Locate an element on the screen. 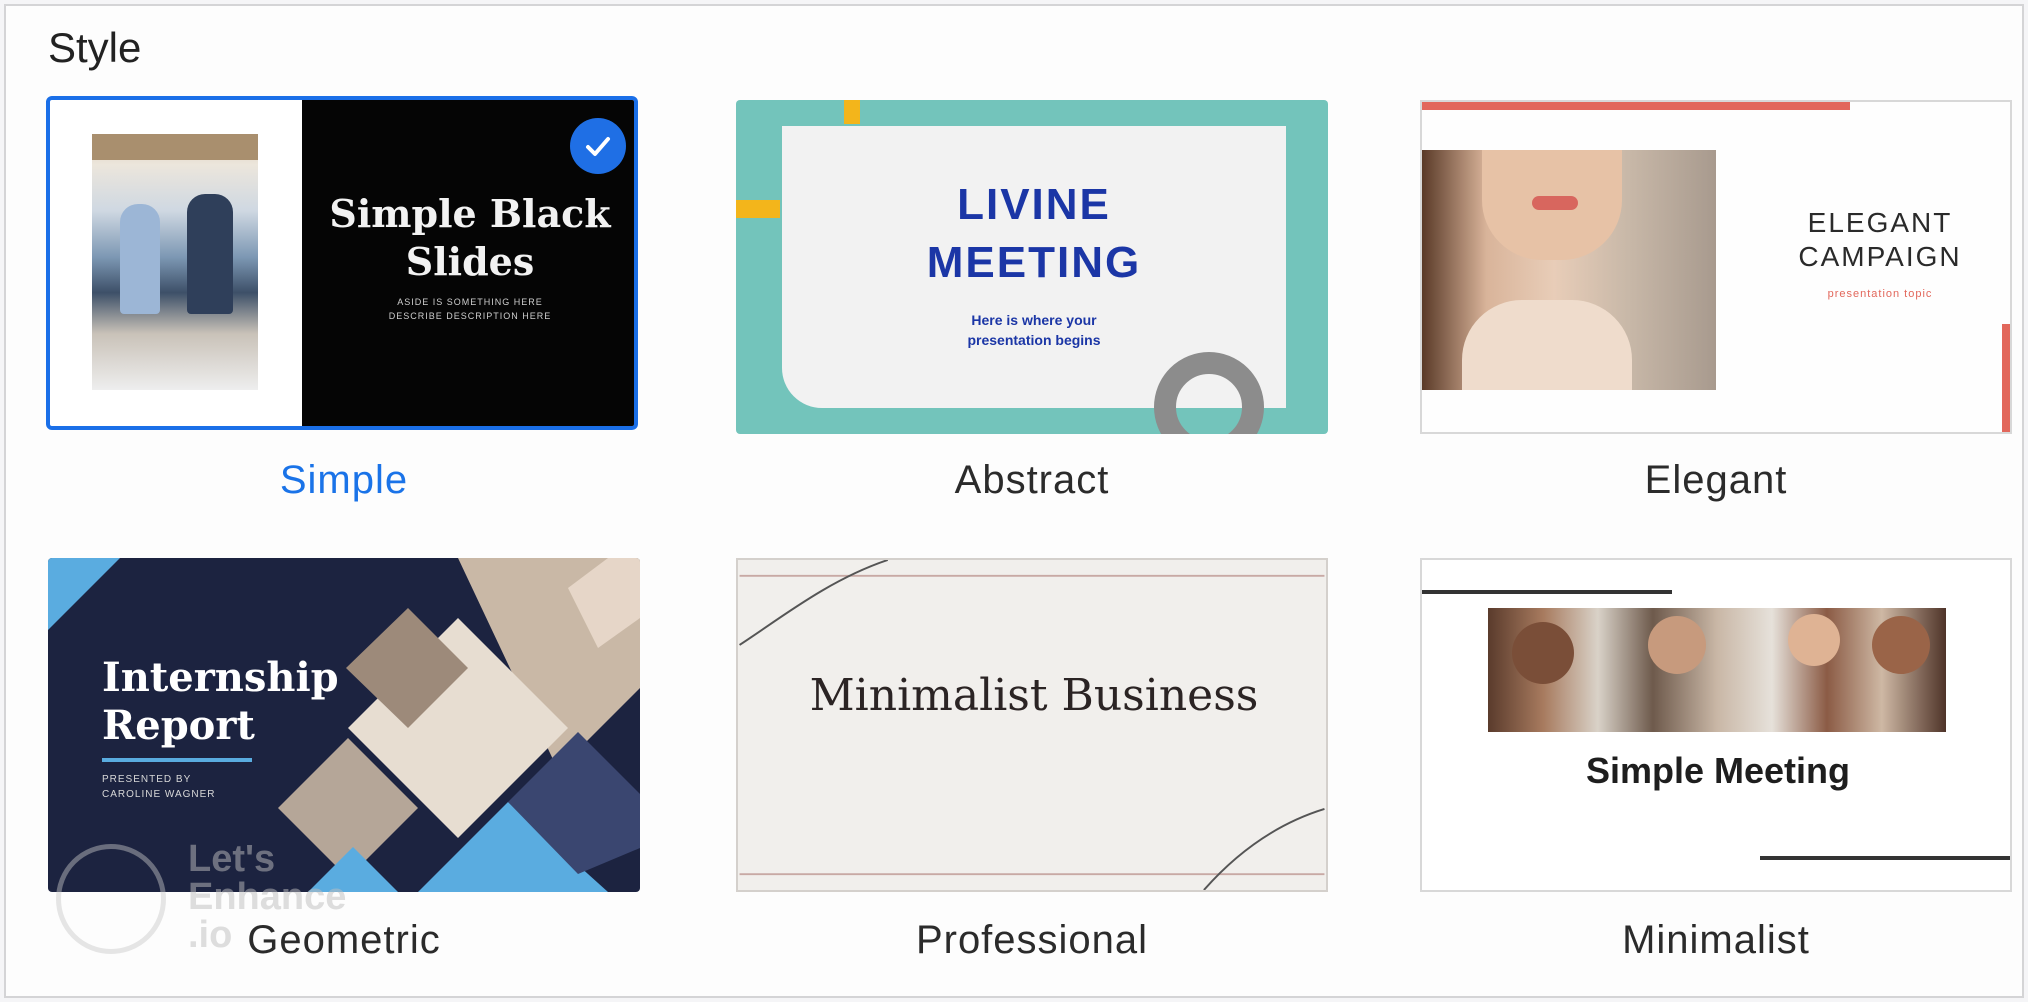  thumb-line-decoration is located at coordinates (1032, 725).